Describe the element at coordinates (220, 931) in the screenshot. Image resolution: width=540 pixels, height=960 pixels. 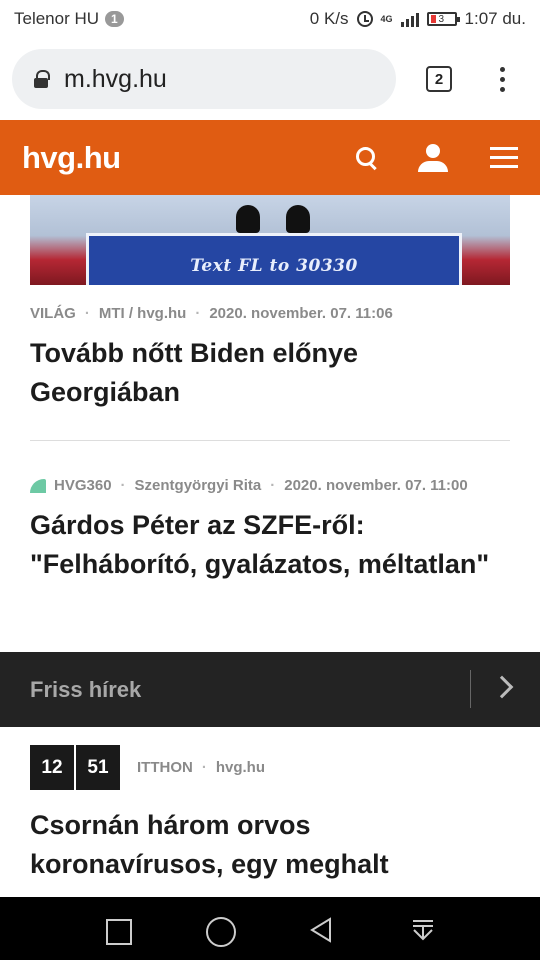
I see `home-icon` at that location.